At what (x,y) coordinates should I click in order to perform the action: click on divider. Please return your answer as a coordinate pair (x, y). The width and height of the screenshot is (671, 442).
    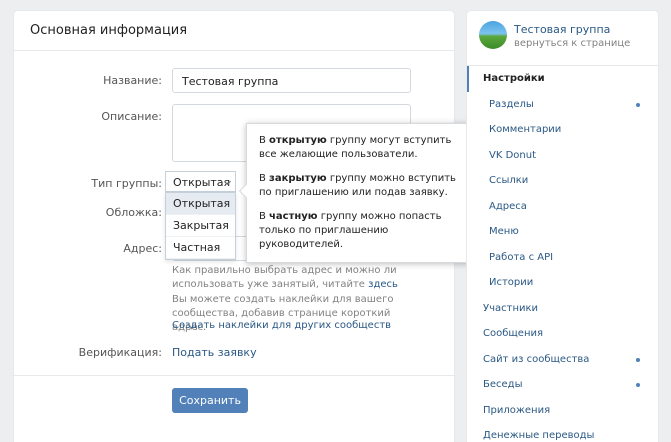
    Looking at the image, I should click on (234, 375).